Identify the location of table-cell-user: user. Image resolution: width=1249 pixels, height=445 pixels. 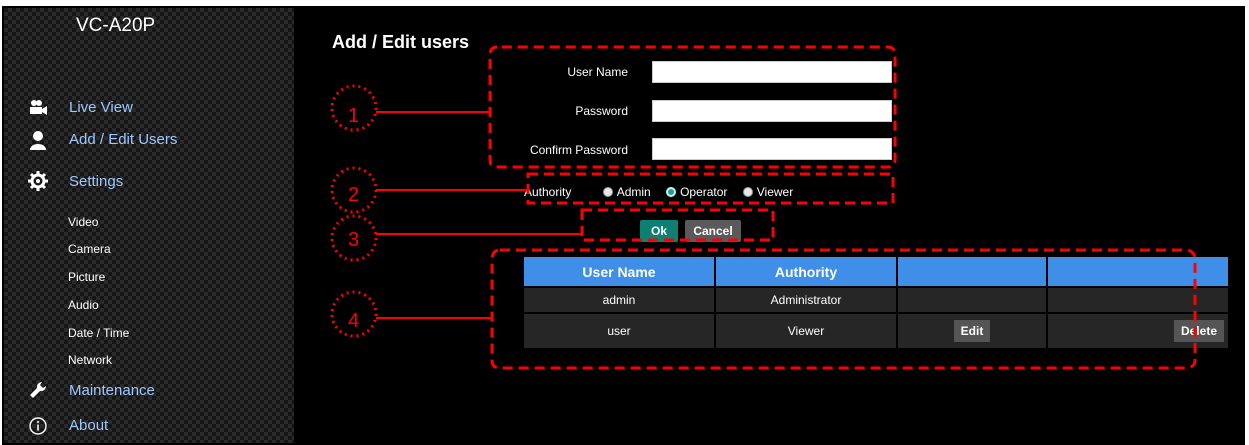
(619, 331).